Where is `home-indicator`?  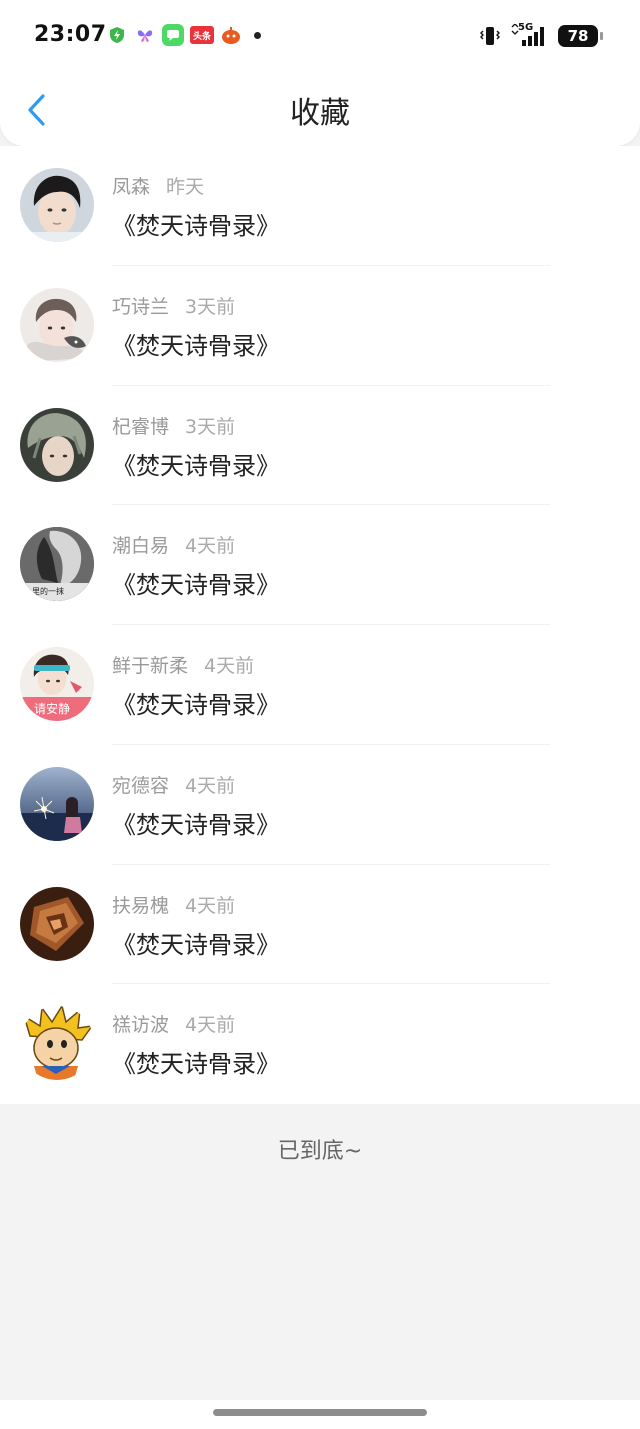
home-indicator is located at coordinates (320, 1412).